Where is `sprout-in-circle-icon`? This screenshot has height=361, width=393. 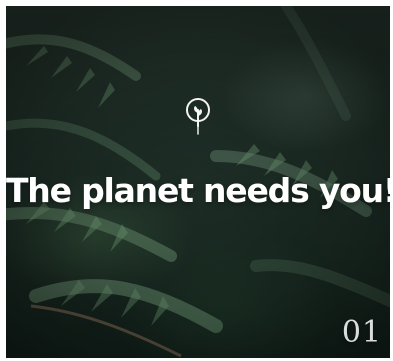
sprout-in-circle-icon is located at coordinates (198, 116).